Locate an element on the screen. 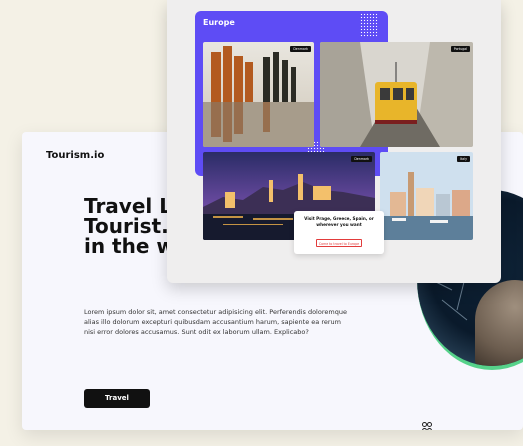 This screenshot has height=446, width=523. headline-line-1: Travel L is located at coordinates (128, 206).